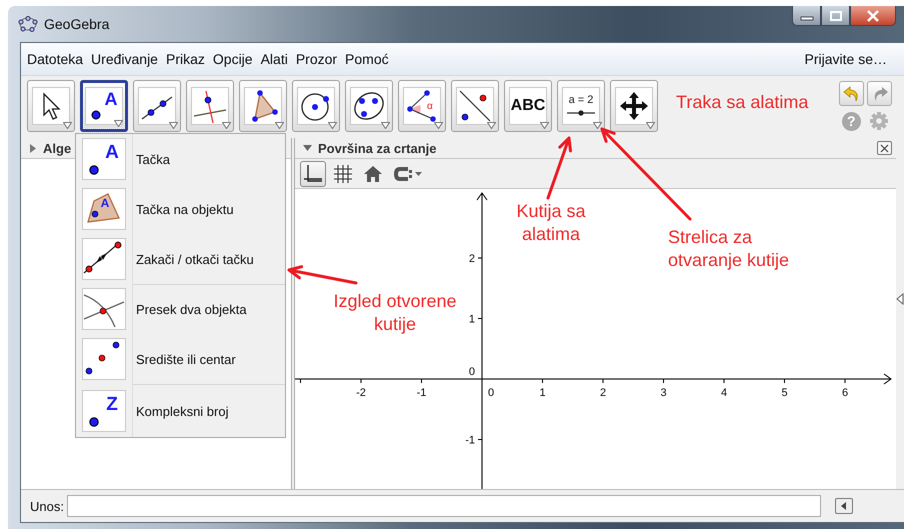 The height and width of the screenshot is (529, 904). I want to click on redo-button, so click(879, 93).